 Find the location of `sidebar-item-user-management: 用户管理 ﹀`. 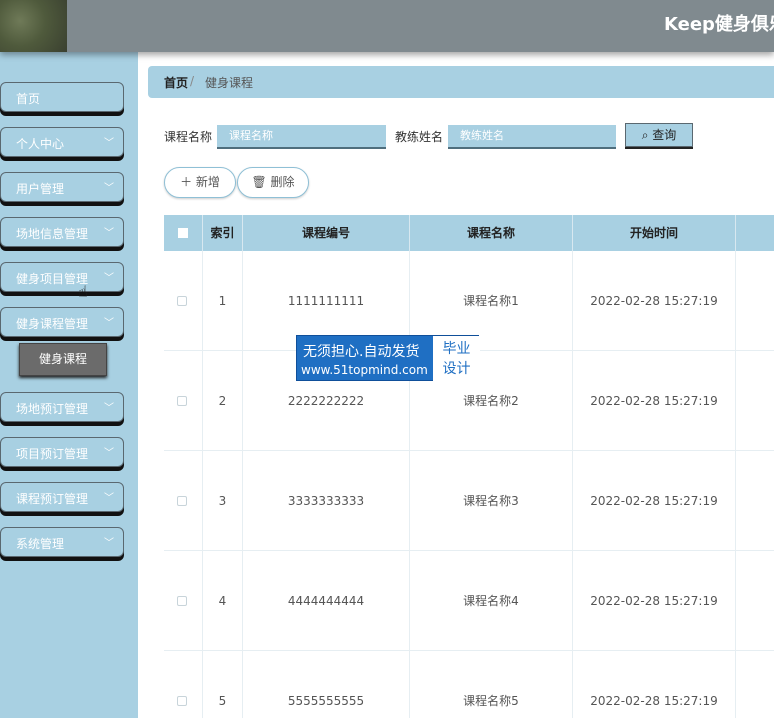

sidebar-item-user-management: 用户管理 ﹀ is located at coordinates (62, 187).